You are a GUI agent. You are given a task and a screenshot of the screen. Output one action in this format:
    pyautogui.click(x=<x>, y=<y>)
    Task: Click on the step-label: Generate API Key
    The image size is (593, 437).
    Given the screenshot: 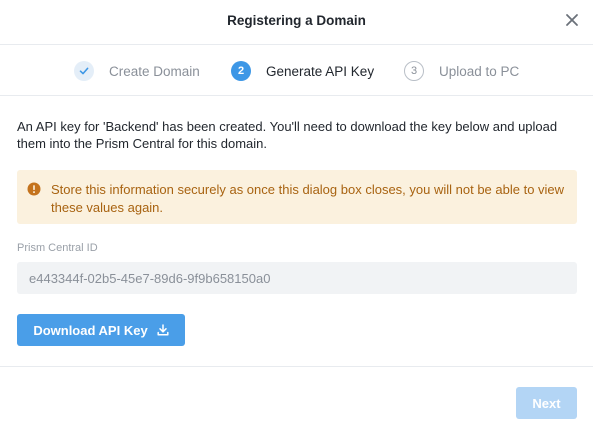 What is the action you would take?
    pyautogui.click(x=320, y=71)
    